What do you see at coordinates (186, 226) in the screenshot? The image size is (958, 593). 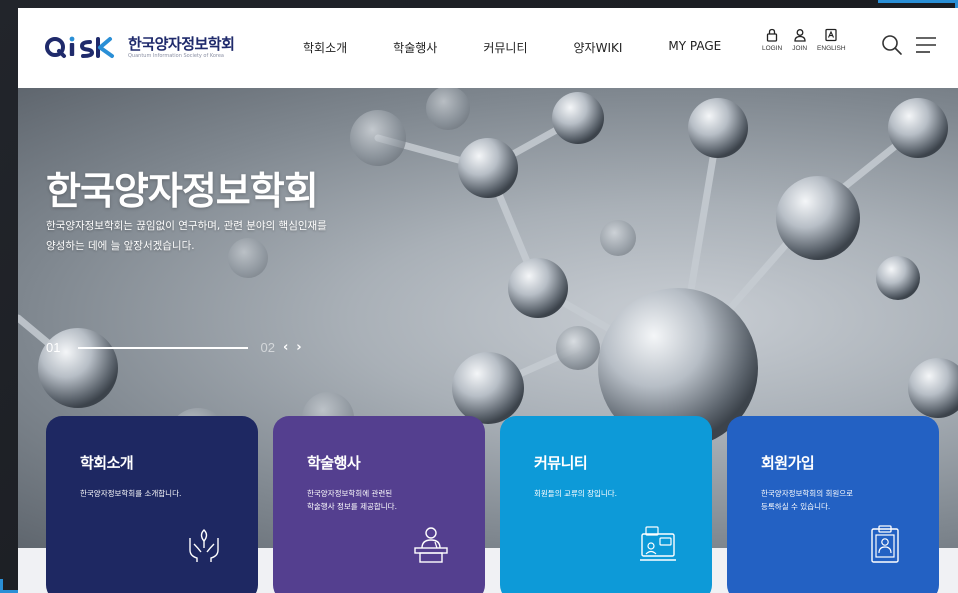 I see `hero-description-line-1: 한국양자정보학회는 끊임없이 연구하며, 관련 분야의 핵심인재를` at bounding box center [186, 226].